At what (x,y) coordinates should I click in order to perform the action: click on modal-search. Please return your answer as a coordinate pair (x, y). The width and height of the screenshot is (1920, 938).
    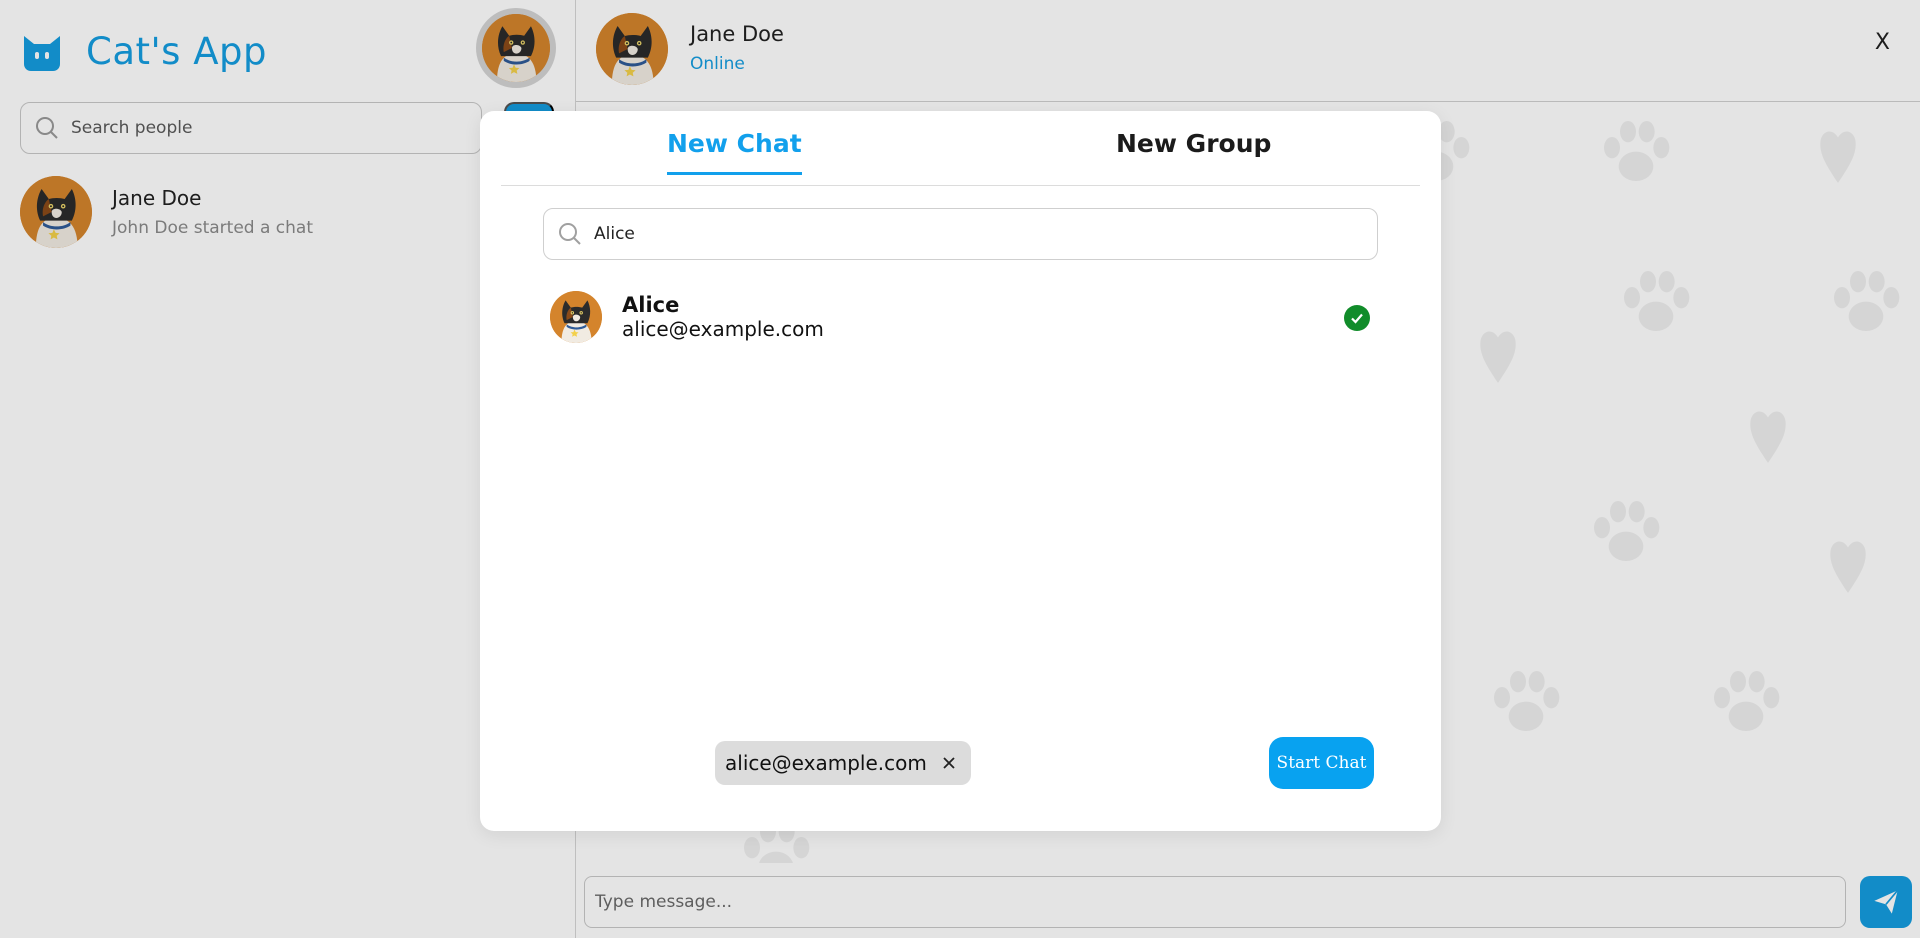
    Looking at the image, I should click on (960, 234).